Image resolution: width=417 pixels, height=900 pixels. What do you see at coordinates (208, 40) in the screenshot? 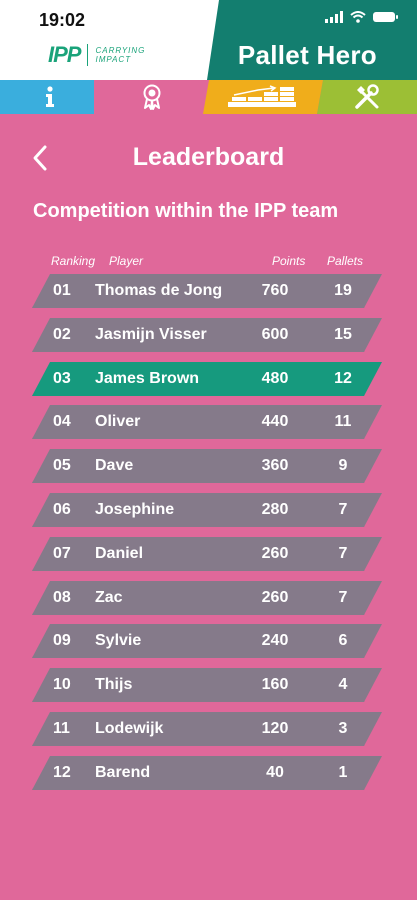
I see `app-header: 19:02 IPP CARRYING IMPACT Pallet Hero` at bounding box center [208, 40].